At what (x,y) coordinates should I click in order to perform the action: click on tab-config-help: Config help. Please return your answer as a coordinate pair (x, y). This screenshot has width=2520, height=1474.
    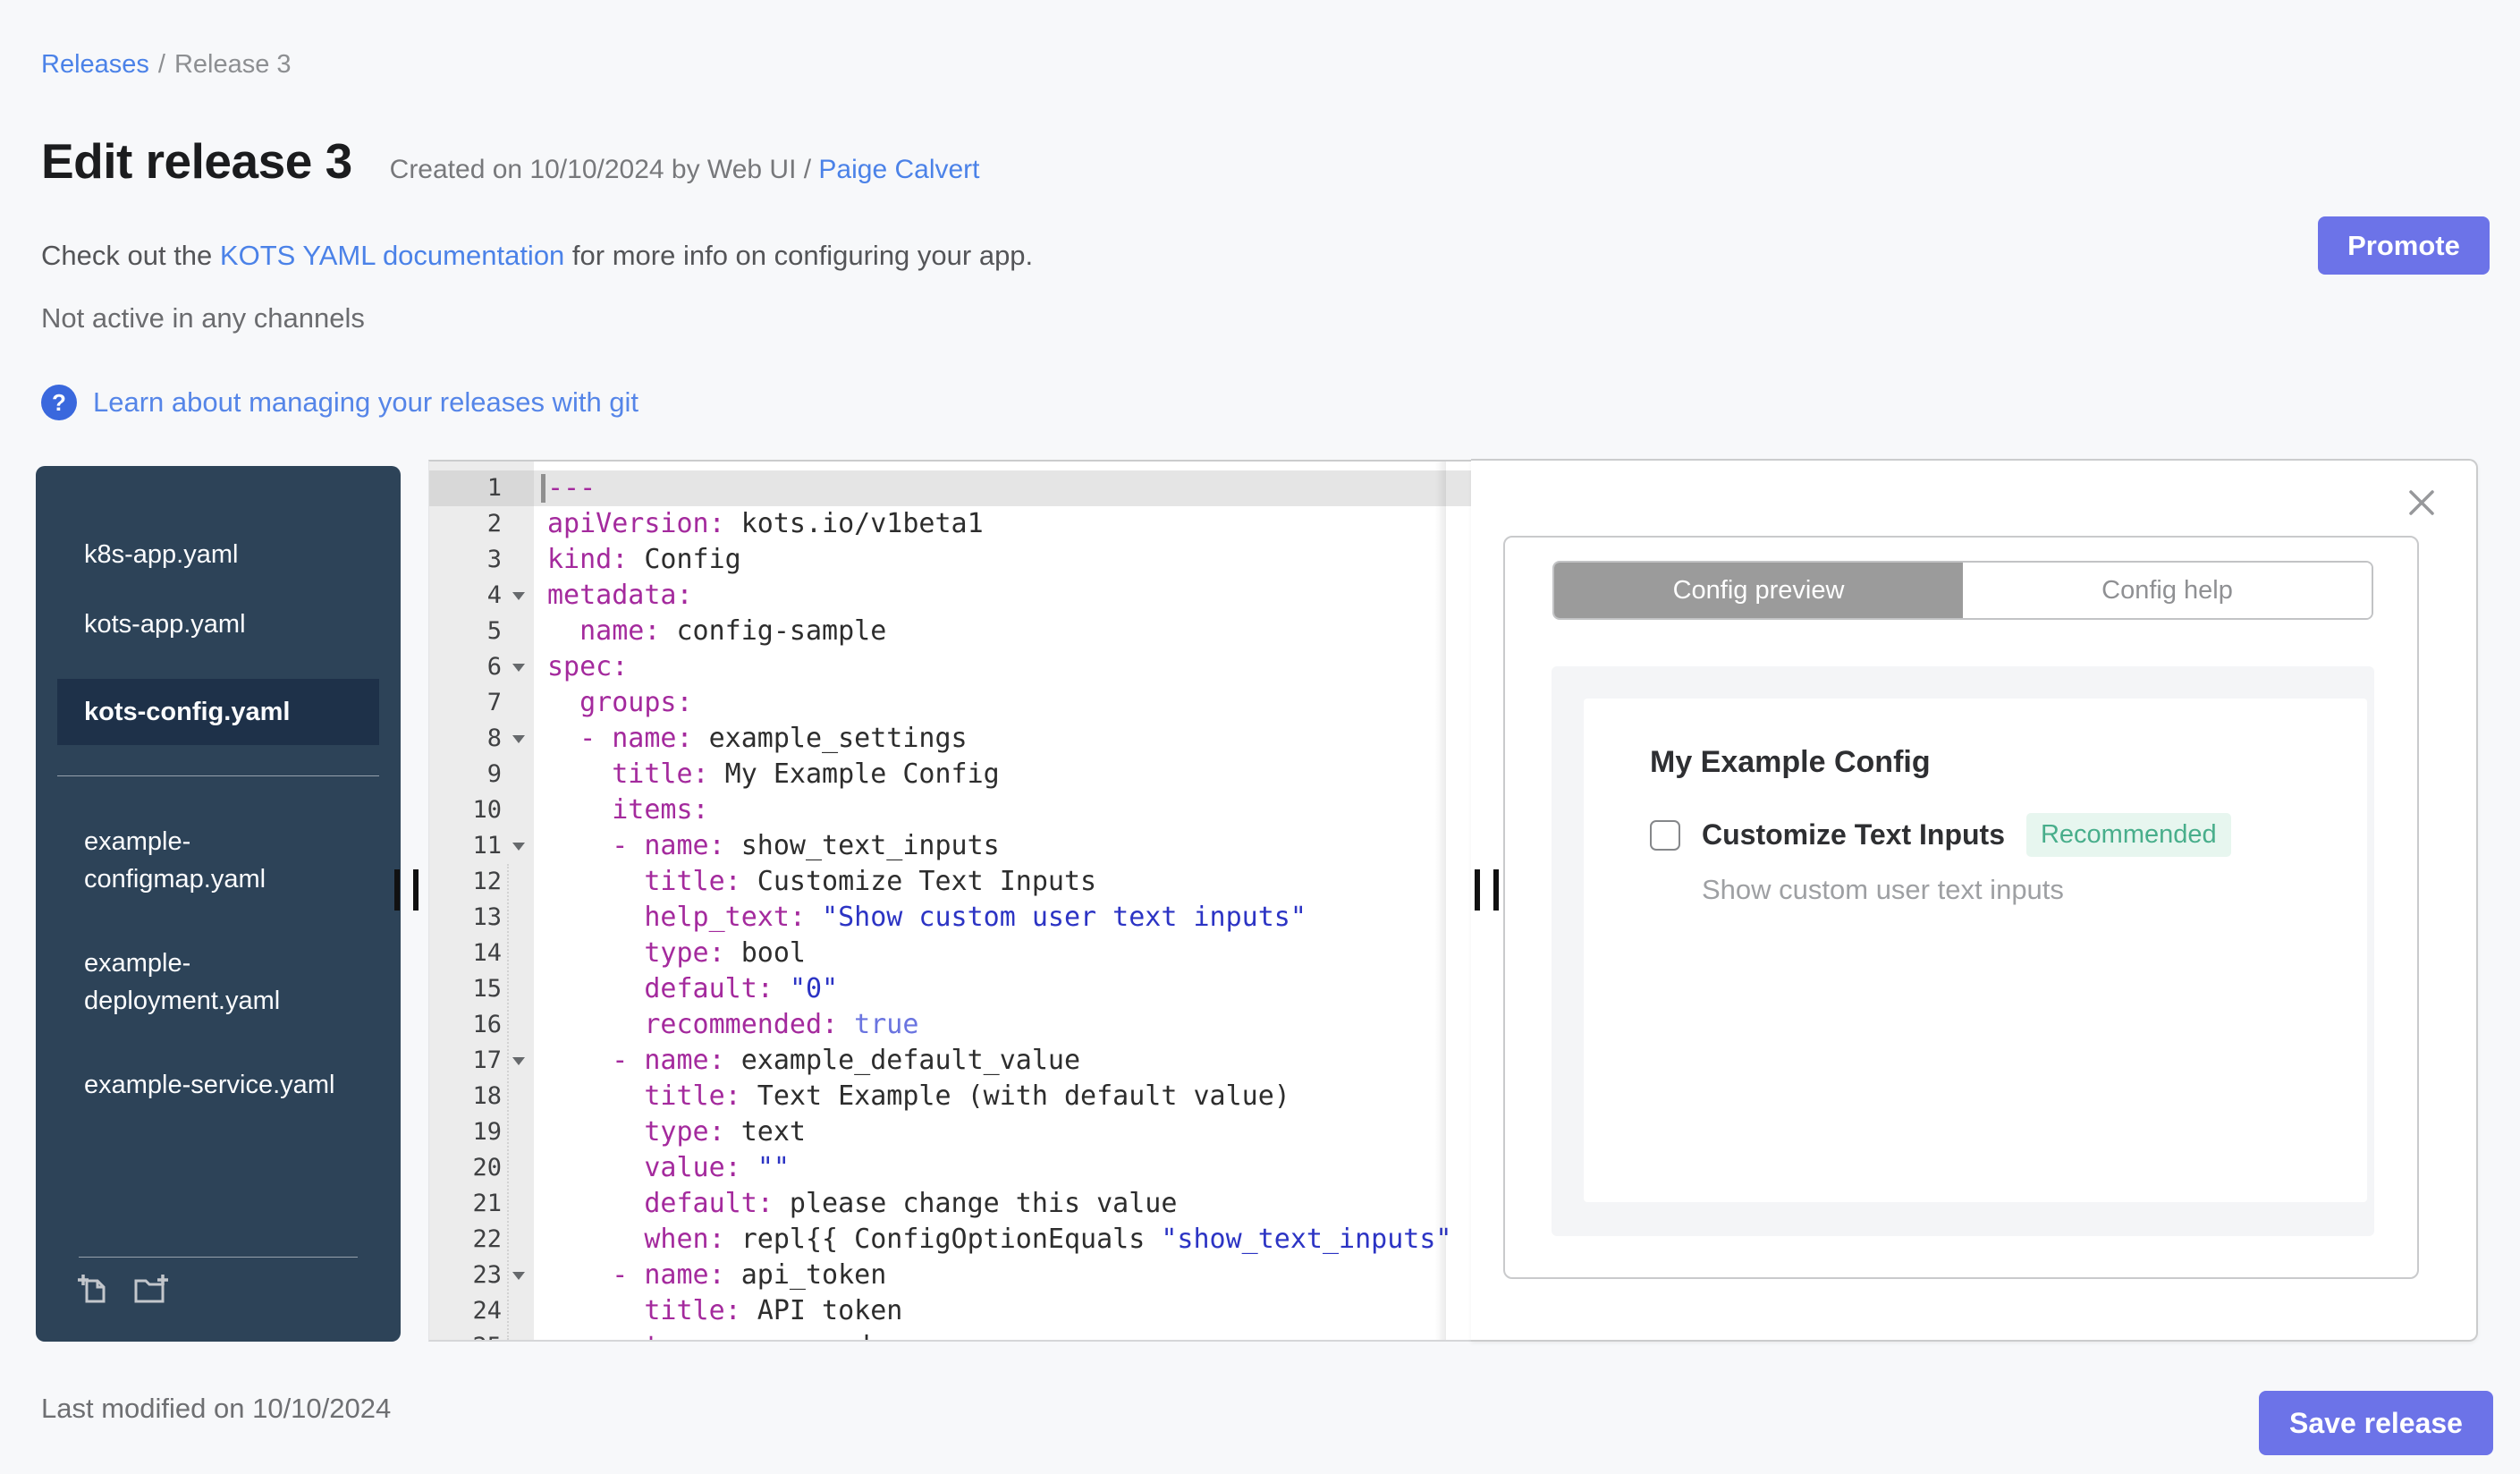
    Looking at the image, I should click on (2167, 590).